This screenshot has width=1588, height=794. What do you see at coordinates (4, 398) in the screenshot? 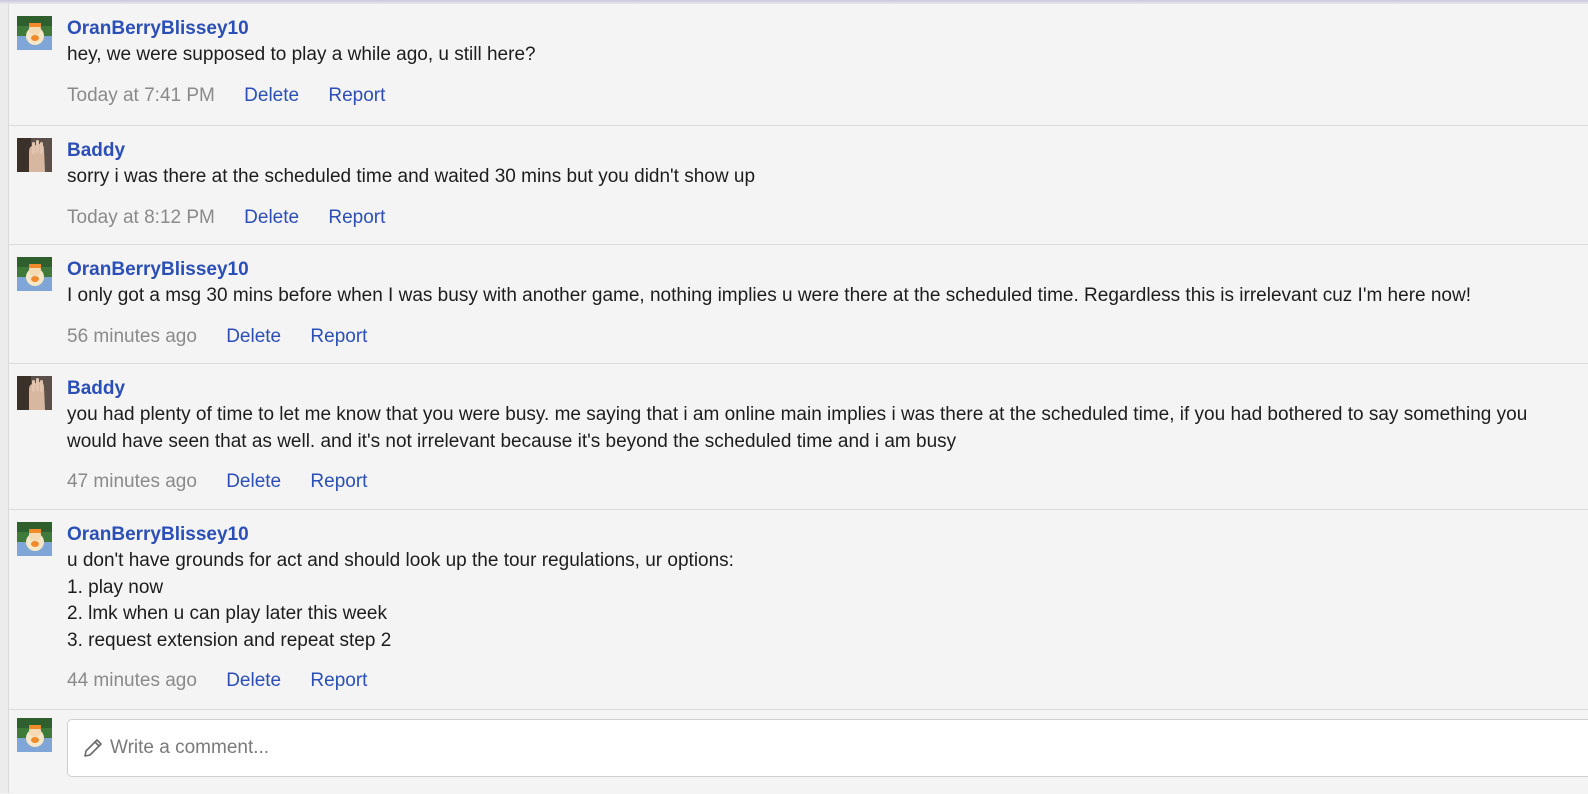
I see `left-gutter` at bounding box center [4, 398].